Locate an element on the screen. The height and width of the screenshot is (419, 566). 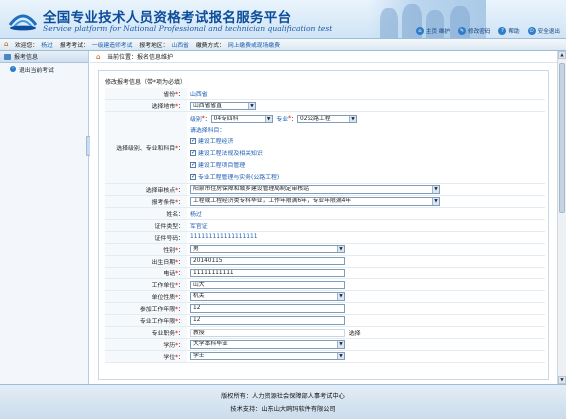
form-row-condition: 报考条件*： 工程或工程经济类专科毕业，工作年限满6年，专业年限满4年 ▼ is located at coordinates (325, 202).